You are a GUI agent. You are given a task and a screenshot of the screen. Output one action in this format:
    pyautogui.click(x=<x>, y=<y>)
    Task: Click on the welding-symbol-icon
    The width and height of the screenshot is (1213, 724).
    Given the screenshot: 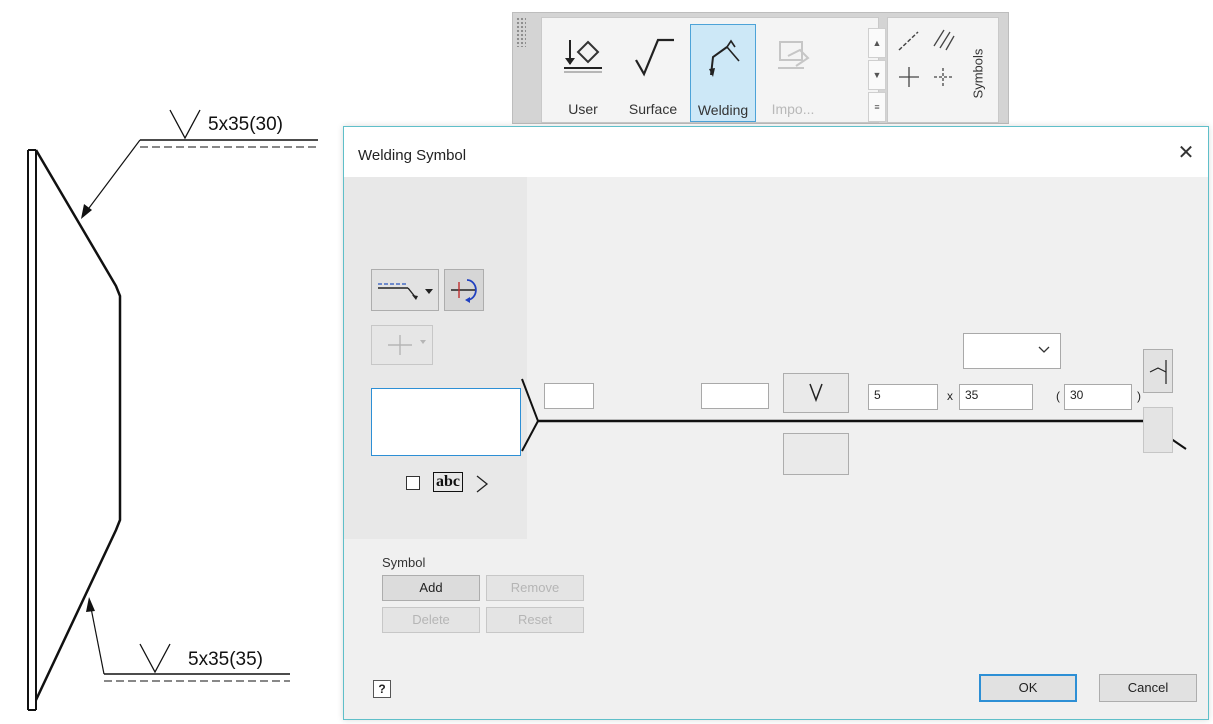 What is the action you would take?
    pyautogui.click(x=724, y=58)
    